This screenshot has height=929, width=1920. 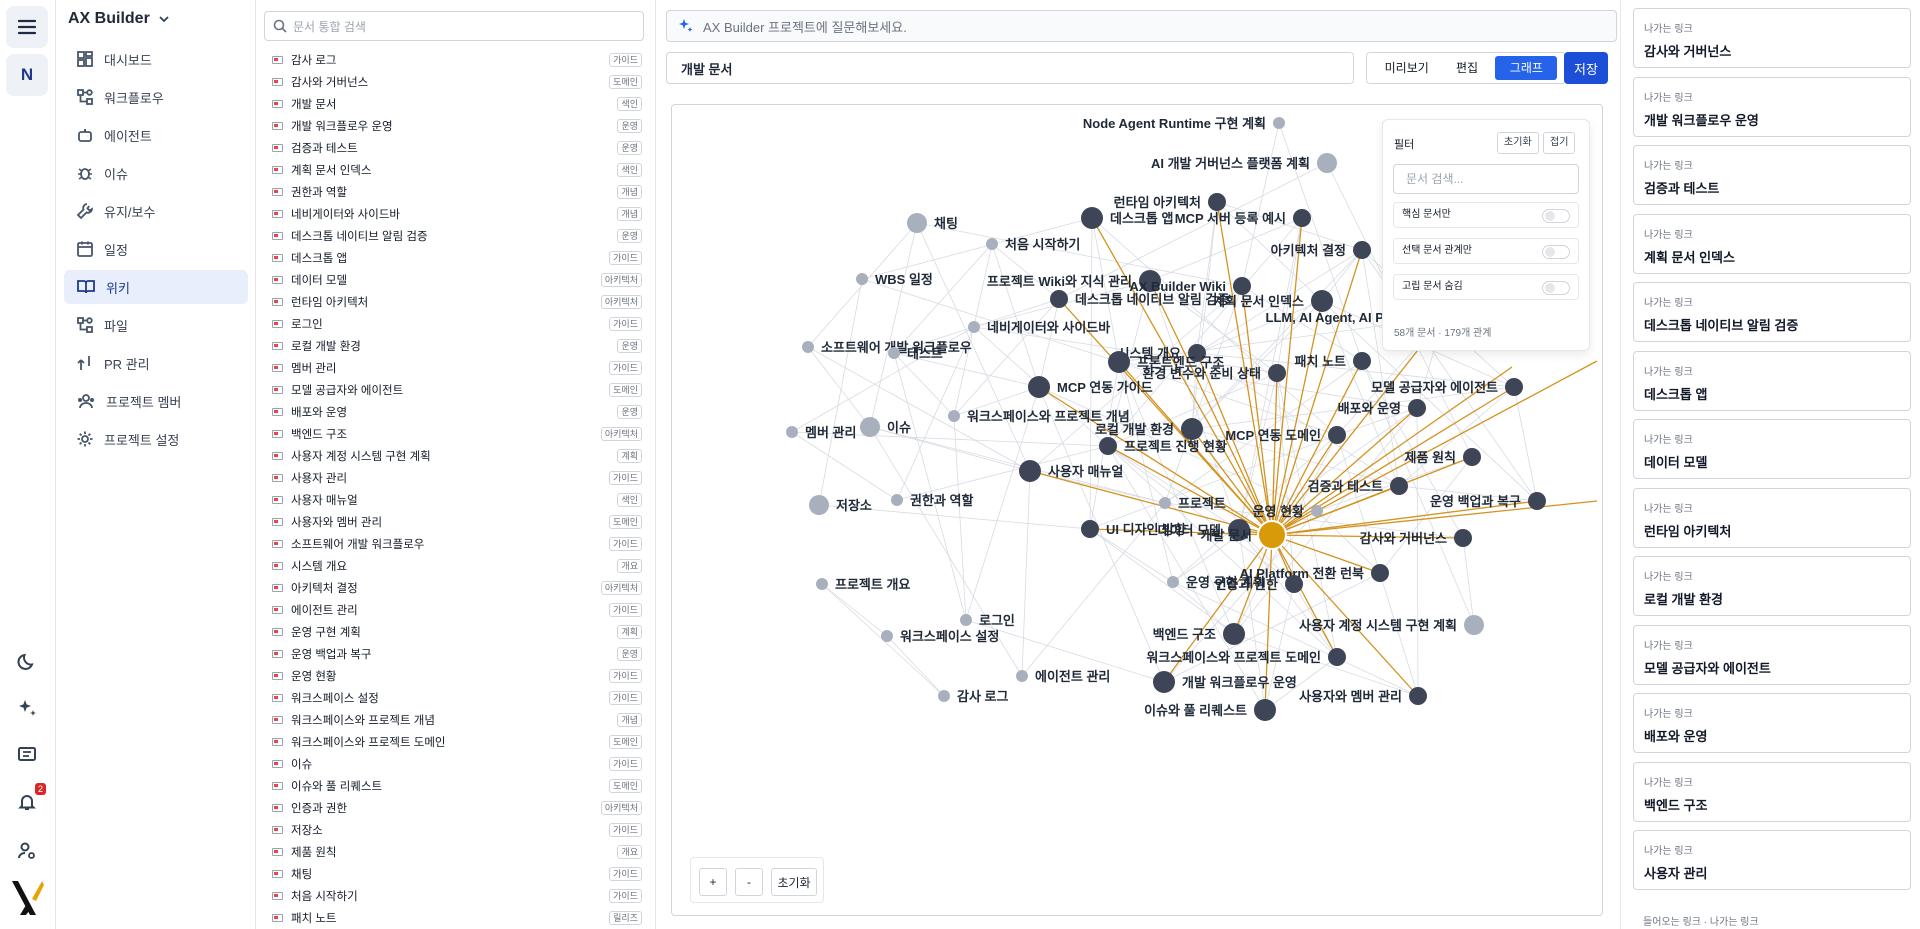 I want to click on graph-node: AI 개발 거버넌스 플랫폼 계획, so click(x=1244, y=163).